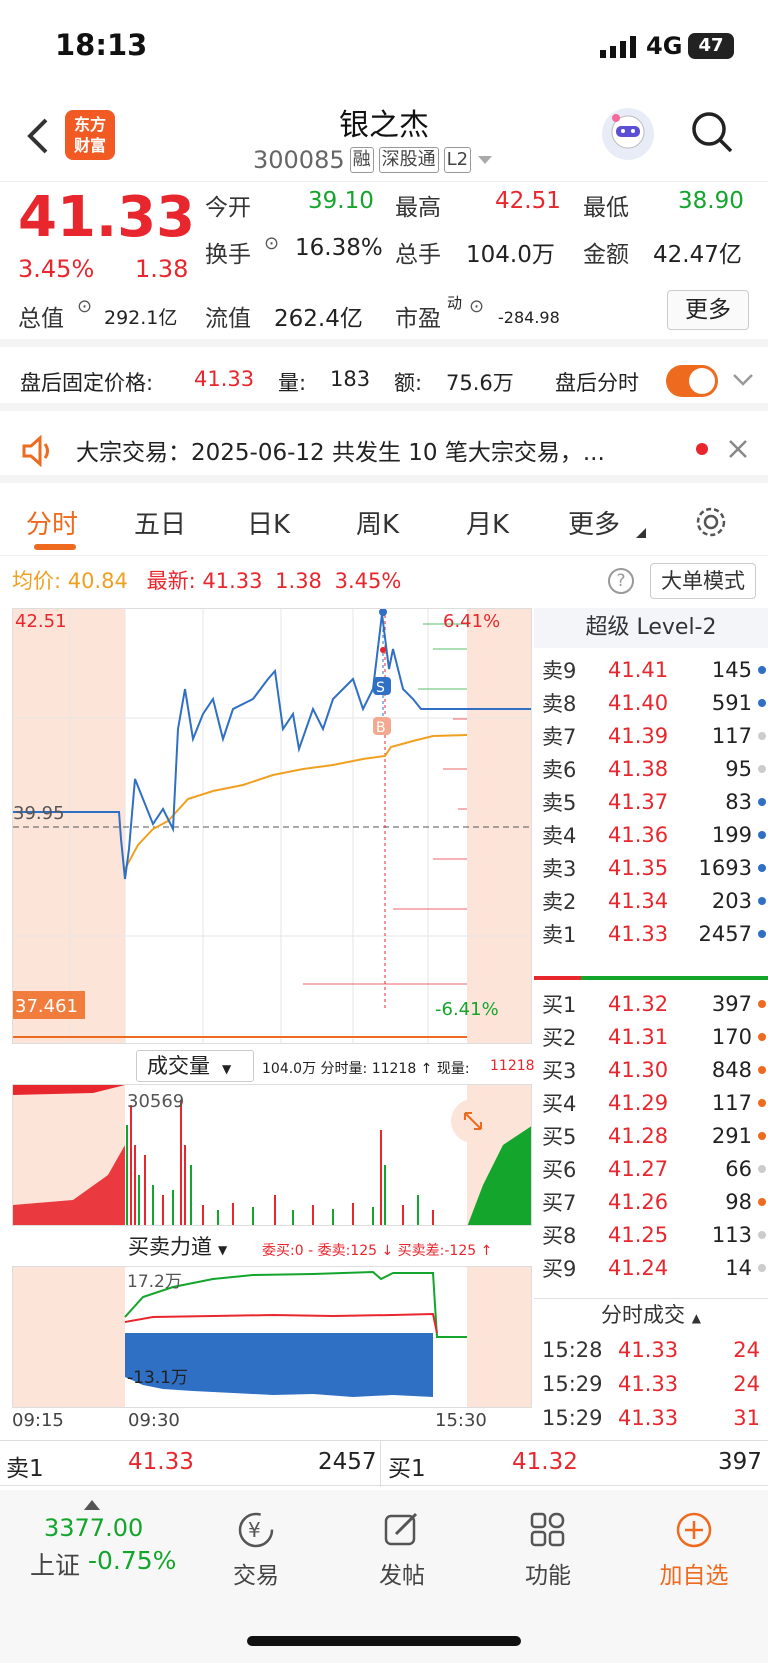 The width and height of the screenshot is (768, 1663). I want to click on ask-volume: 145, so click(731, 669).